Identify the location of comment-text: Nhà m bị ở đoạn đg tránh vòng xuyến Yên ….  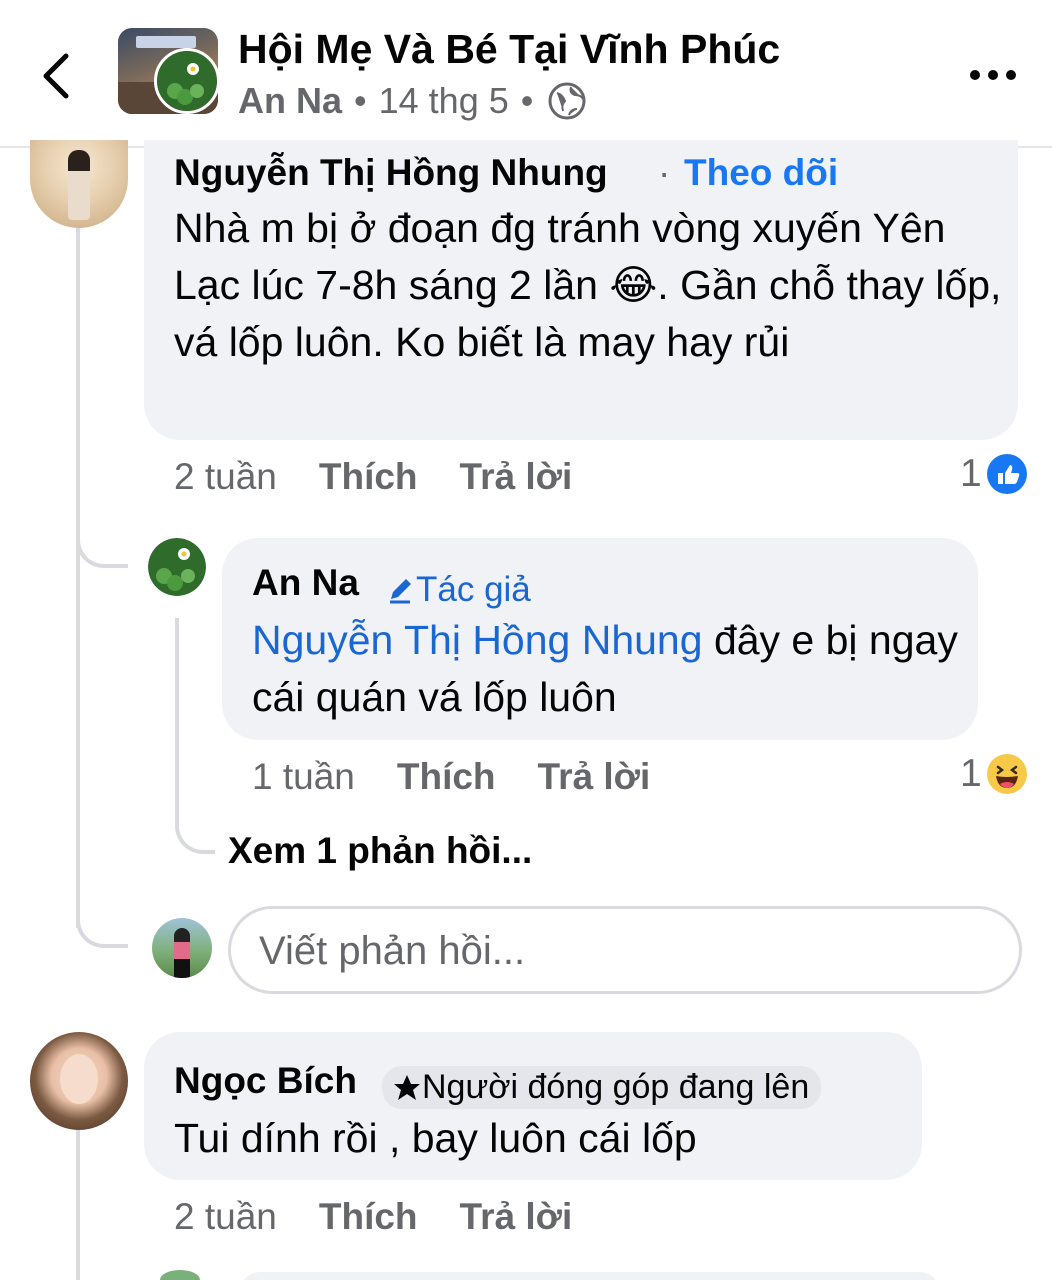
(589, 285).